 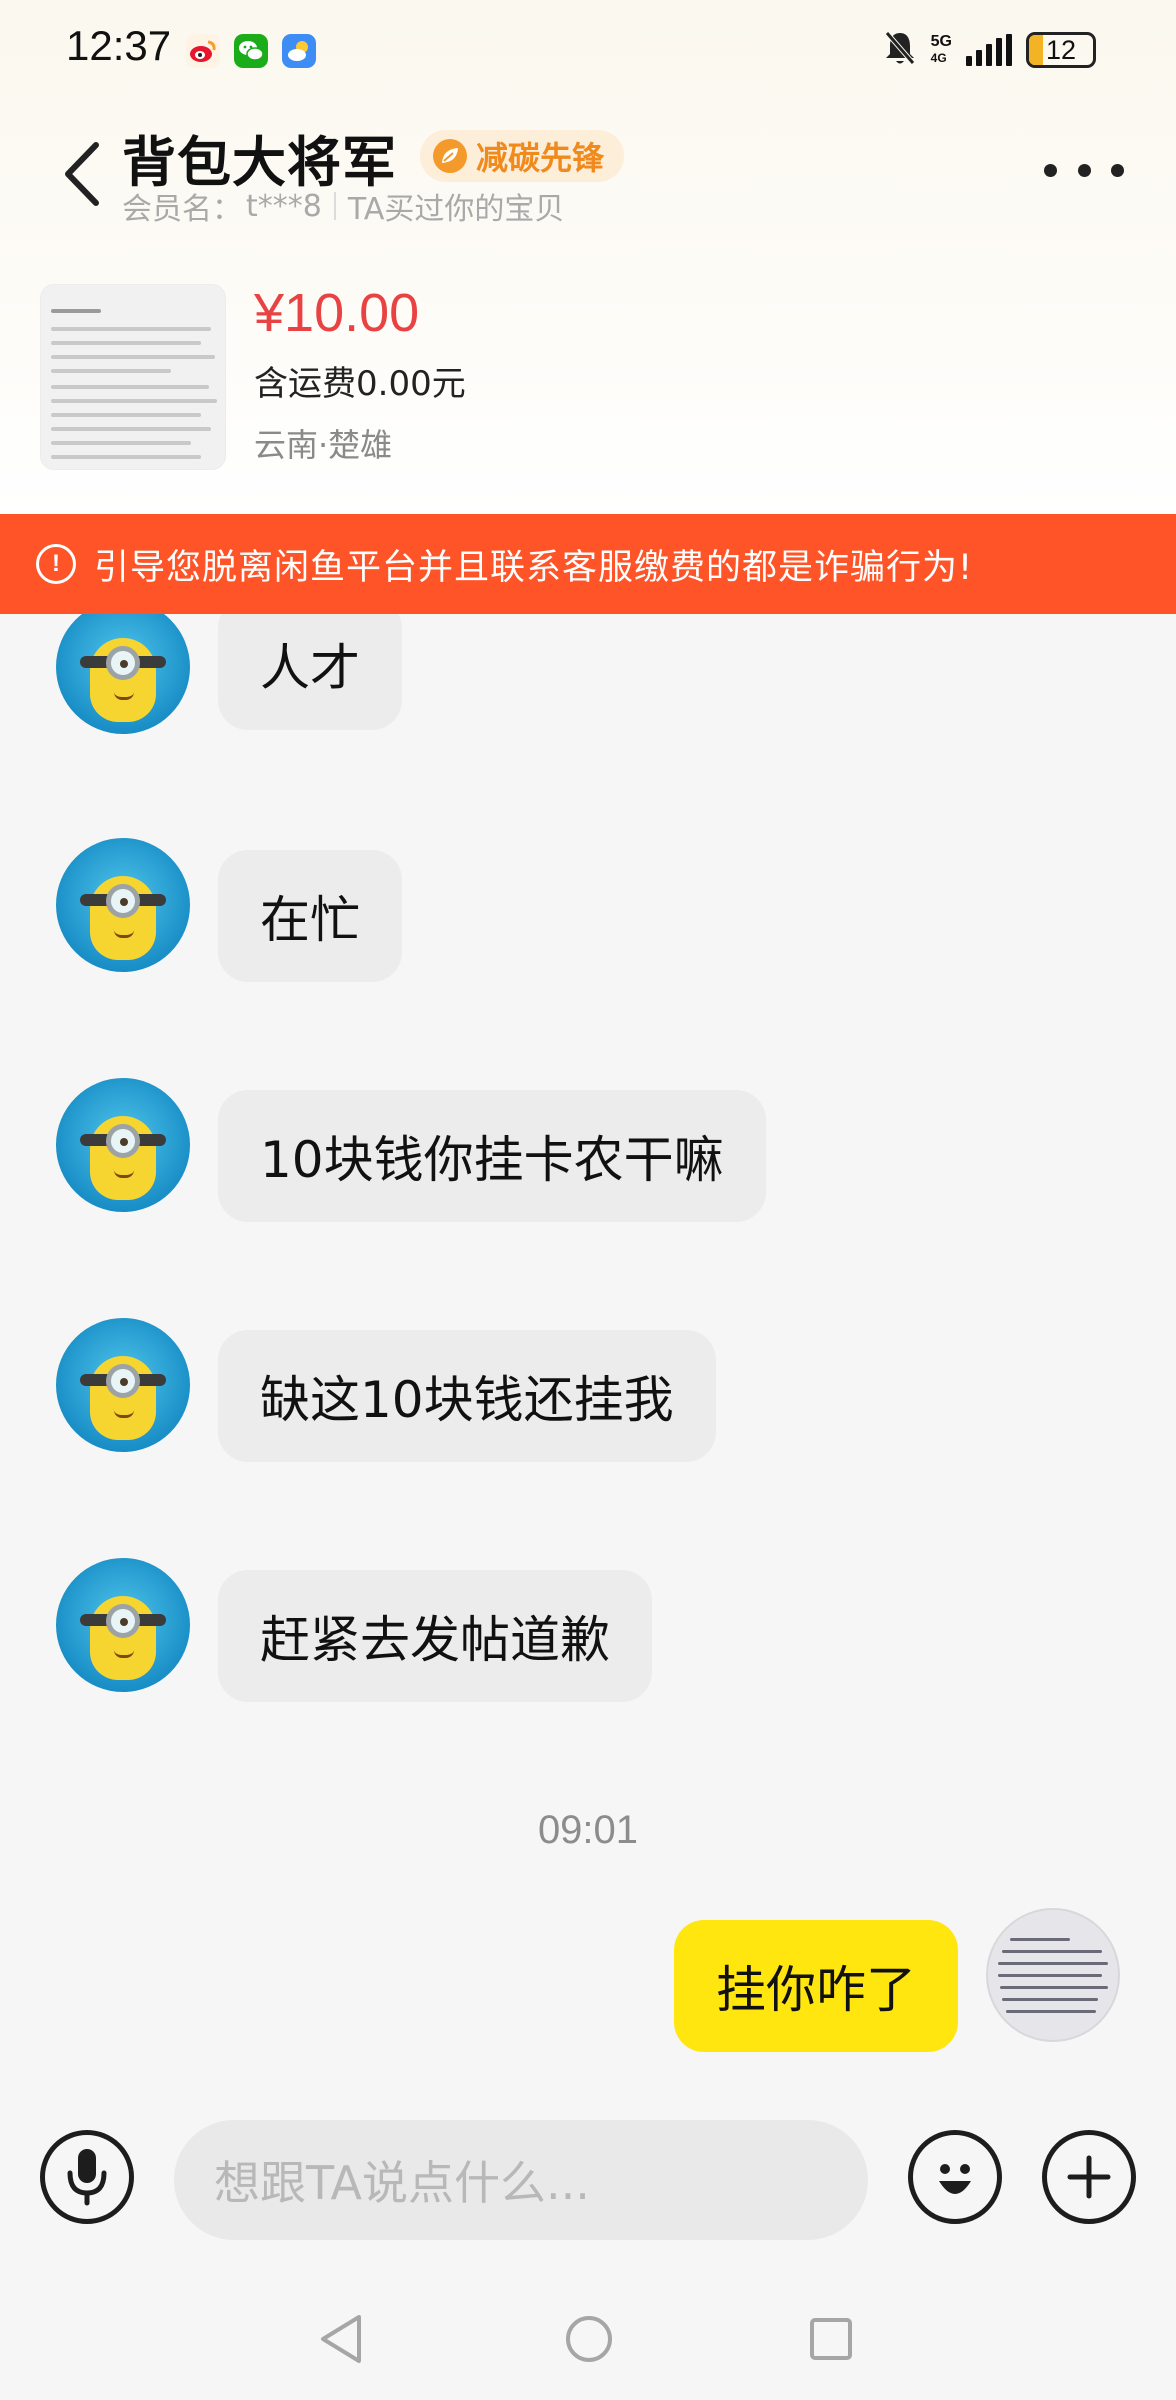 I want to click on carbon-badge: 减碳先锋, so click(x=522, y=156).